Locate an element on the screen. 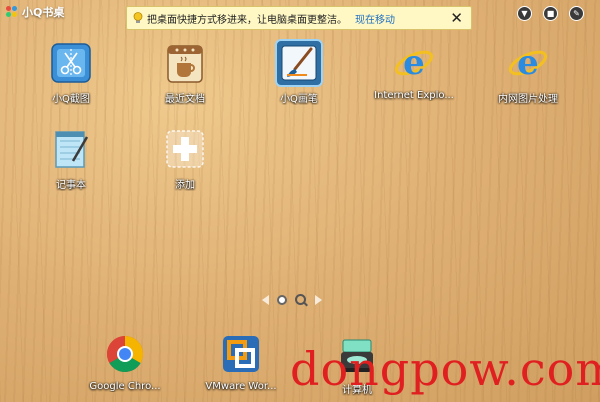  app-recent-documents: 最近文档 is located at coordinates (185, 74).